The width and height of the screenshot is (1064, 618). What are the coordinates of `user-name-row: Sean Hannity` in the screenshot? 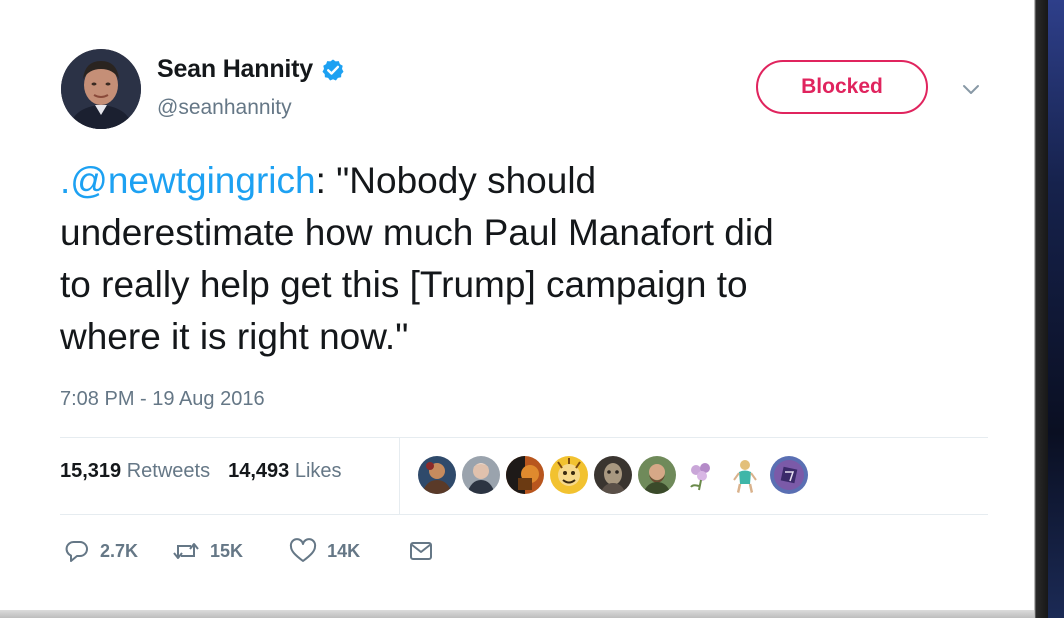 It's located at (251, 69).